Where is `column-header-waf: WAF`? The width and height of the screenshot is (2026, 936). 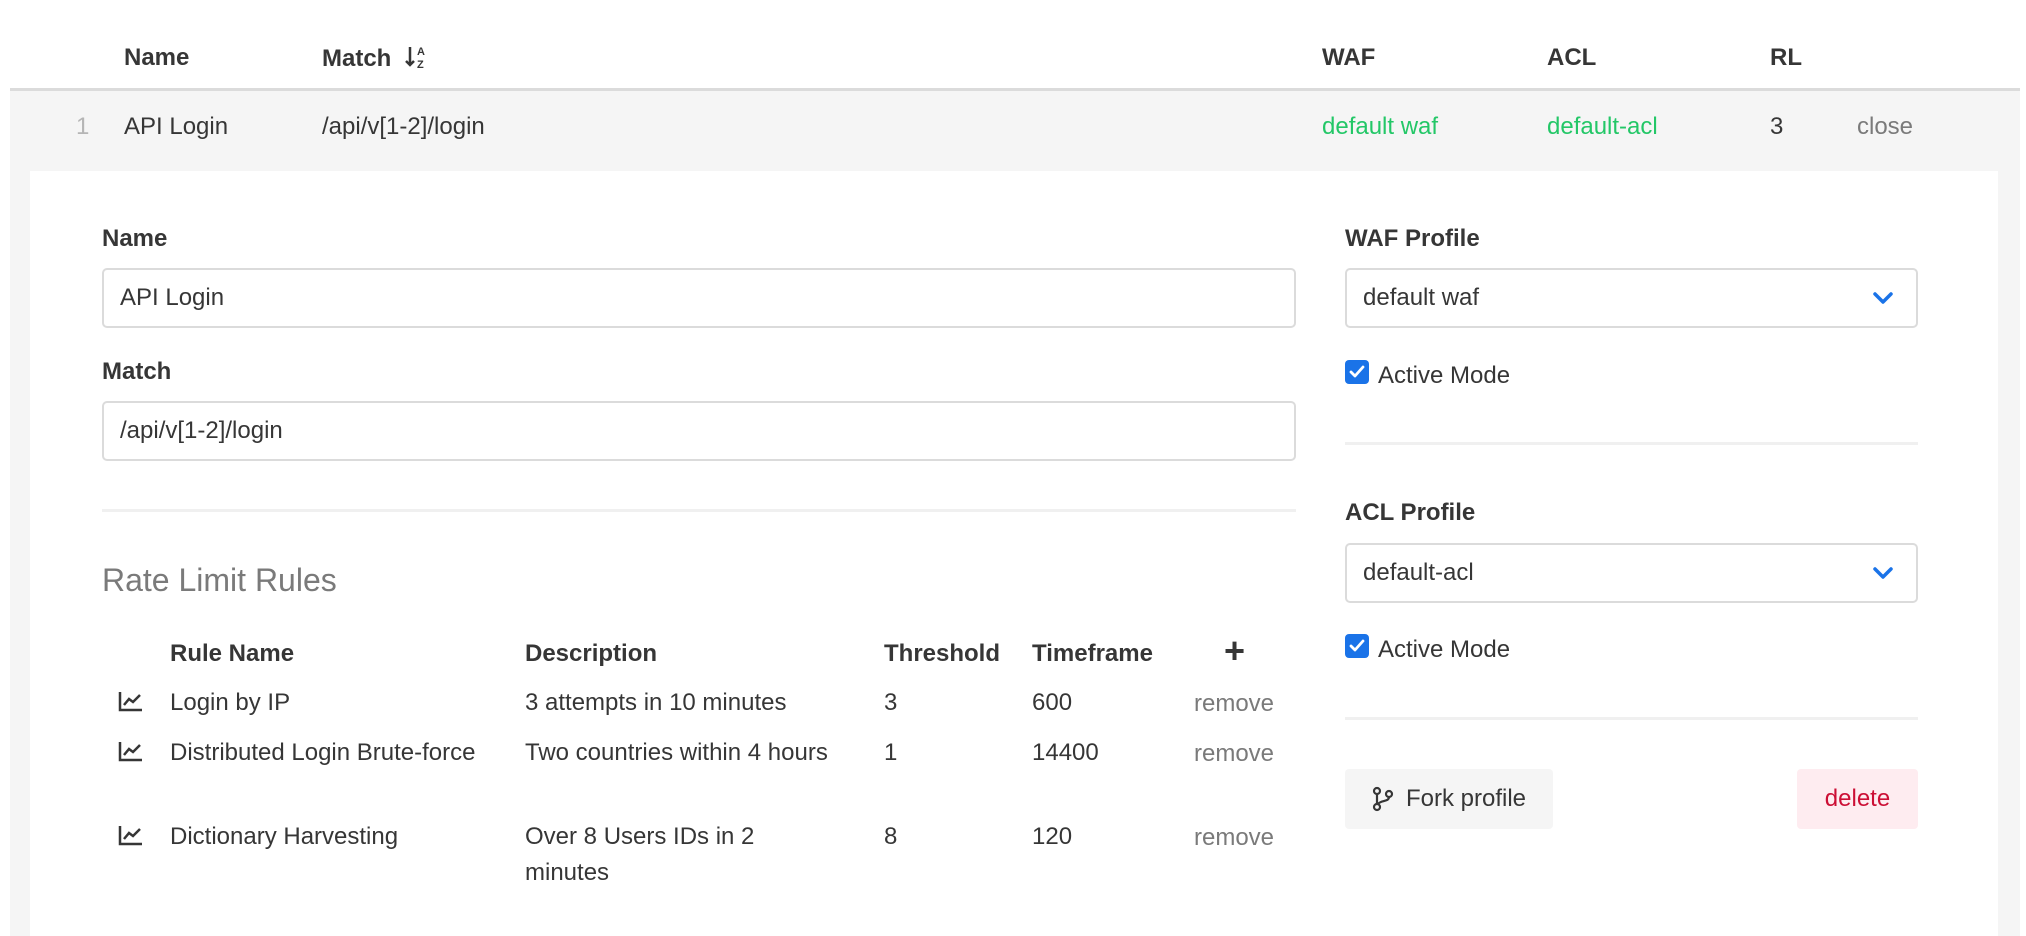 column-header-waf: WAF is located at coordinates (1348, 58).